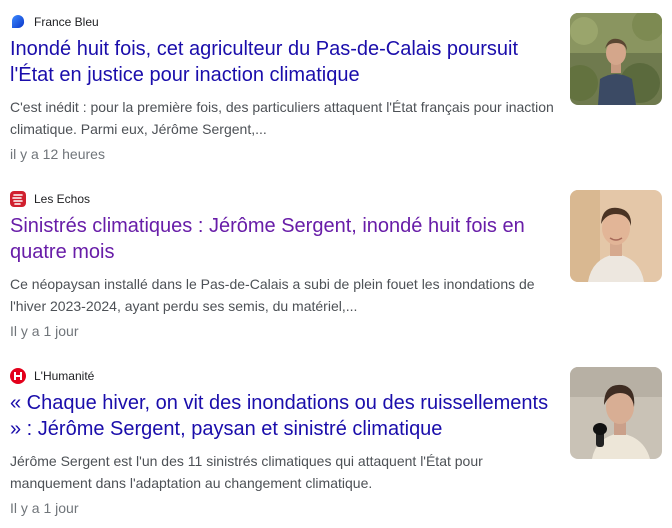  Describe the element at coordinates (616, 59) in the screenshot. I see `man-outdoors-photo` at that location.